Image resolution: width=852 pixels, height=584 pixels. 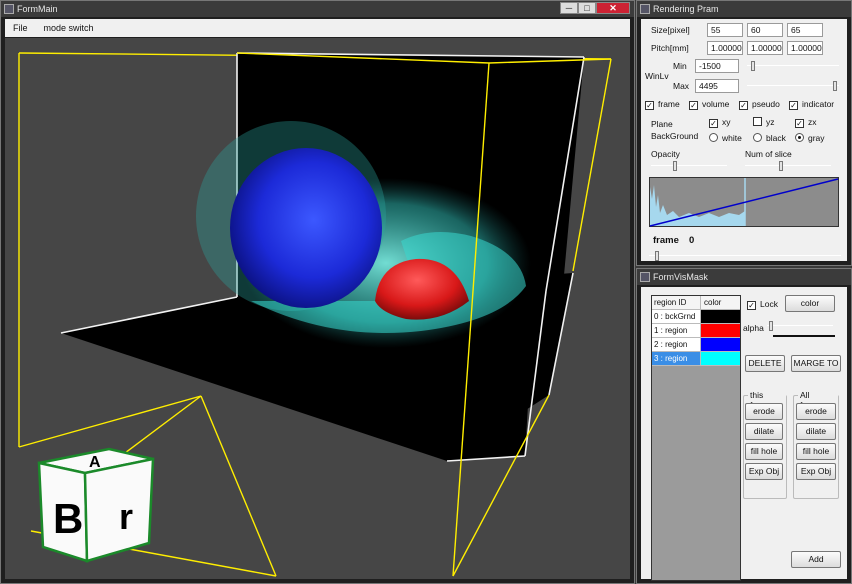 I want to click on column-color: color, so click(x=720, y=302).